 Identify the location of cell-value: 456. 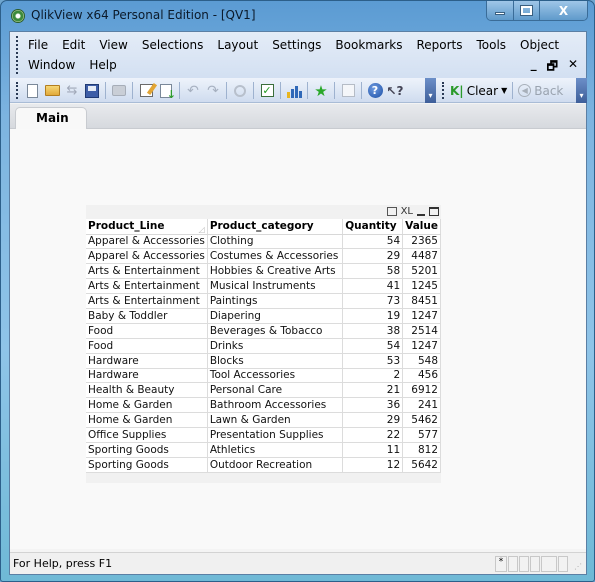
(421, 376).